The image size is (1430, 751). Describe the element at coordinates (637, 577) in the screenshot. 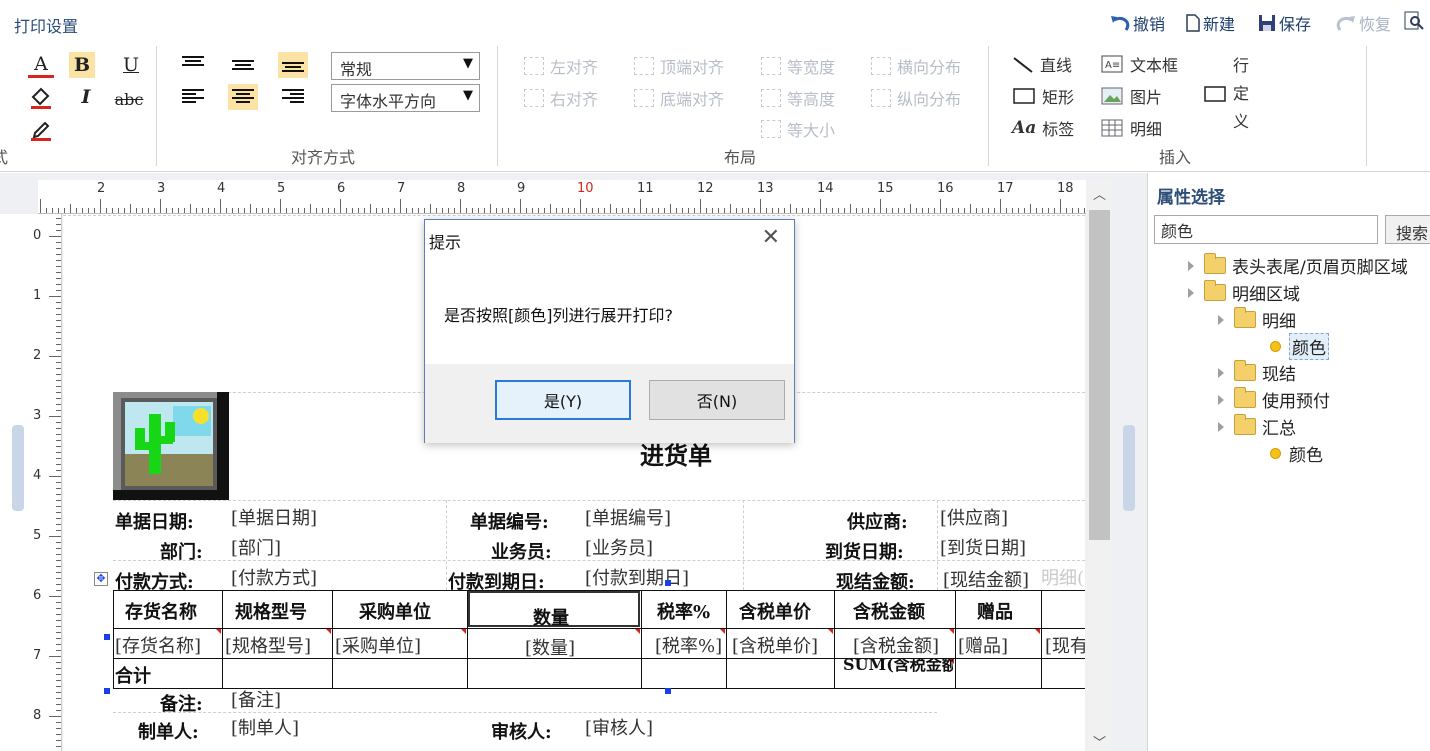

I see `field-payment-due: [付款到期日]` at that location.